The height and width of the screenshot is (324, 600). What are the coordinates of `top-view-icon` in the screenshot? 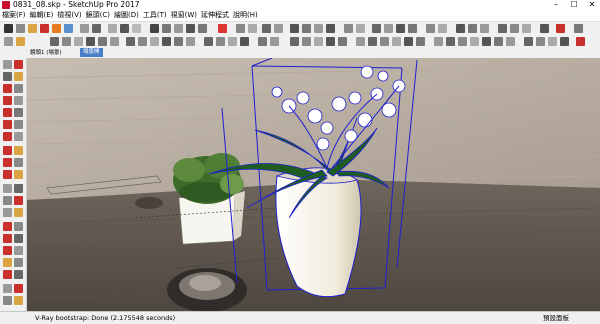 It's located at (372, 41).